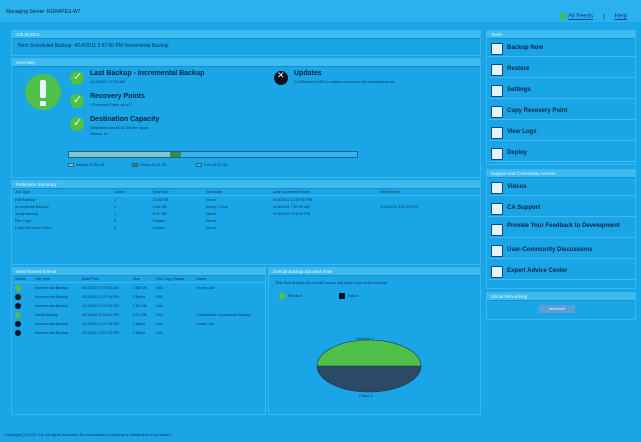 The width and height of the screenshot is (641, 442). I want to click on table-cell: 4/13/2011 3:57:24 PM, so click(100, 332).